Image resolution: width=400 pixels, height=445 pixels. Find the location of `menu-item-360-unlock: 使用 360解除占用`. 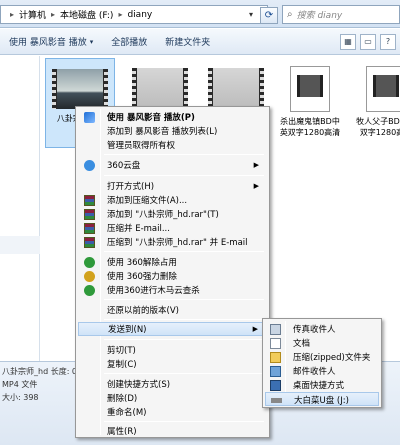

menu-item-360-unlock: 使用 360解除占用 is located at coordinates (172, 262).